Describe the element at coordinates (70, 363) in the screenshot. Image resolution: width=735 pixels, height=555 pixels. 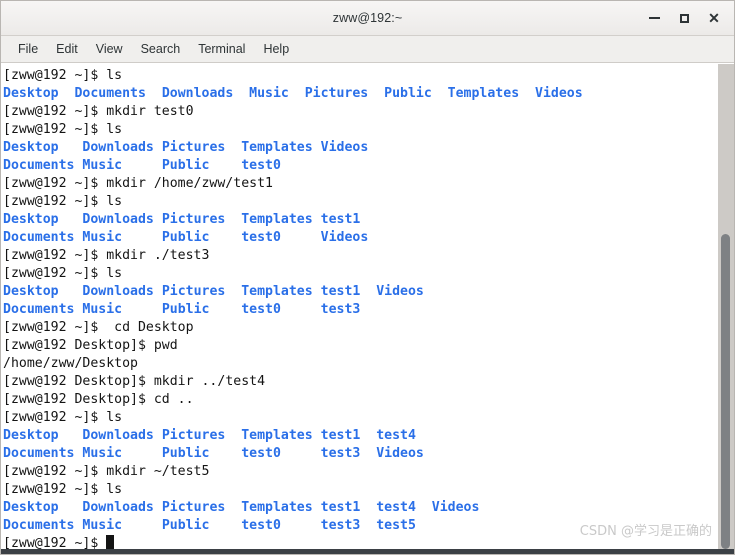
I see `output-text: /home/zww/Desktop` at that location.